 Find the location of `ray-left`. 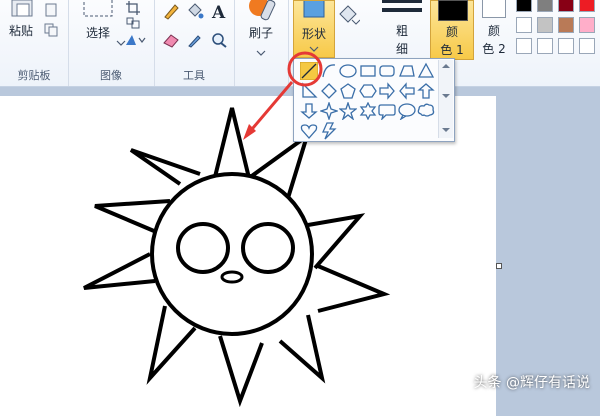

ray-left is located at coordinates (119, 271).